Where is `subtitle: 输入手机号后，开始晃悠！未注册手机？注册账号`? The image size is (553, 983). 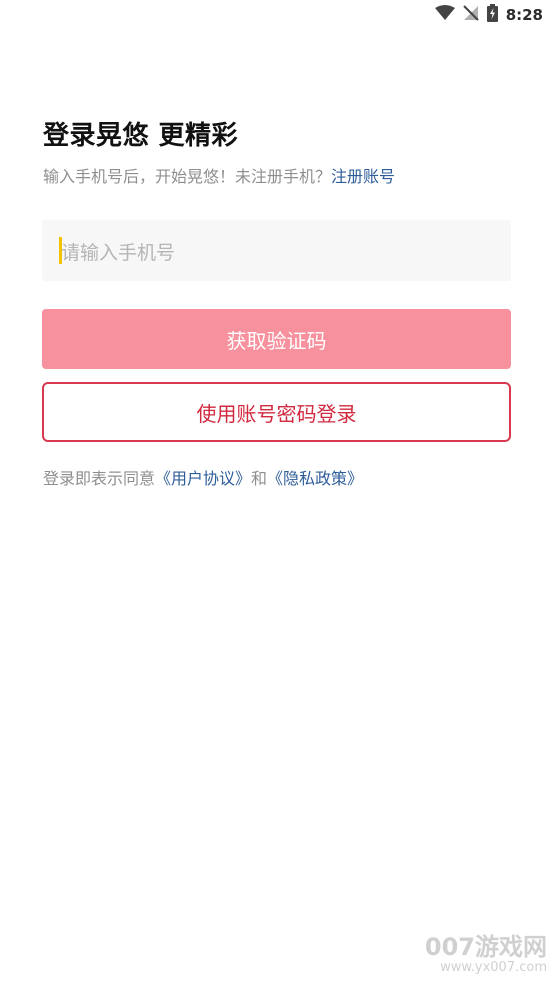 subtitle: 输入手机号后，开始晃悠！未注册手机？注册账号 is located at coordinates (219, 175).